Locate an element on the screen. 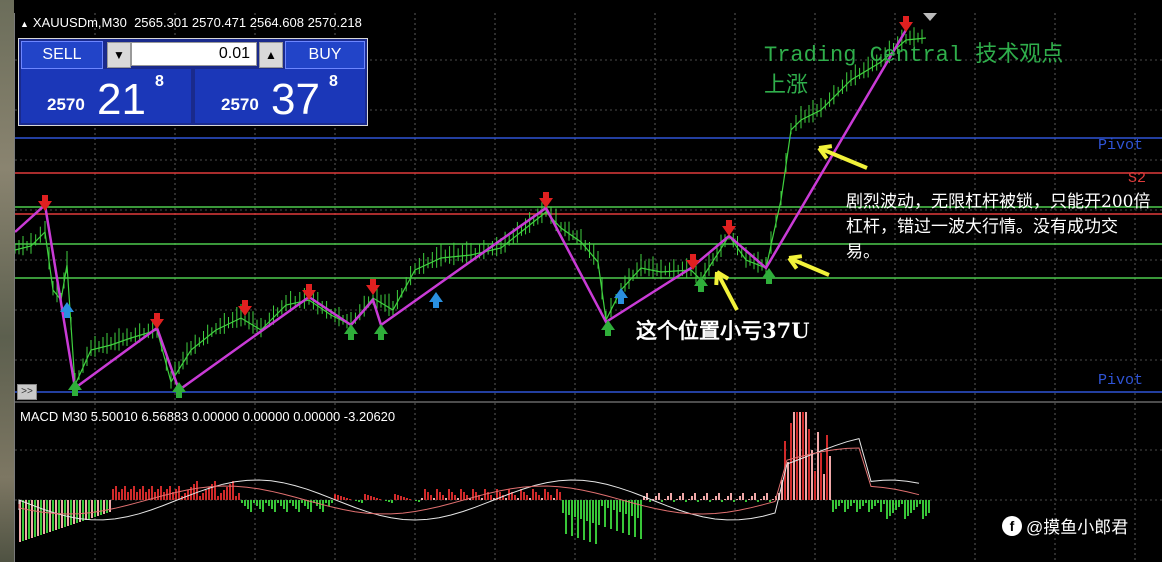 This screenshot has height=562, width=1162. lot-increase-button: ▲ is located at coordinates (271, 55).